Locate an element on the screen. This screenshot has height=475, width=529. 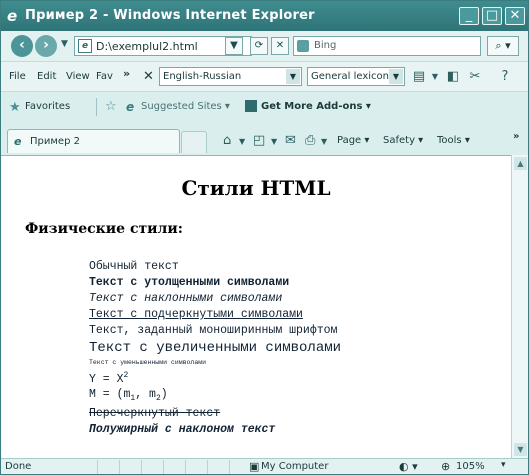
lexicon-select: General lexicon ▼ is located at coordinates (356, 76).